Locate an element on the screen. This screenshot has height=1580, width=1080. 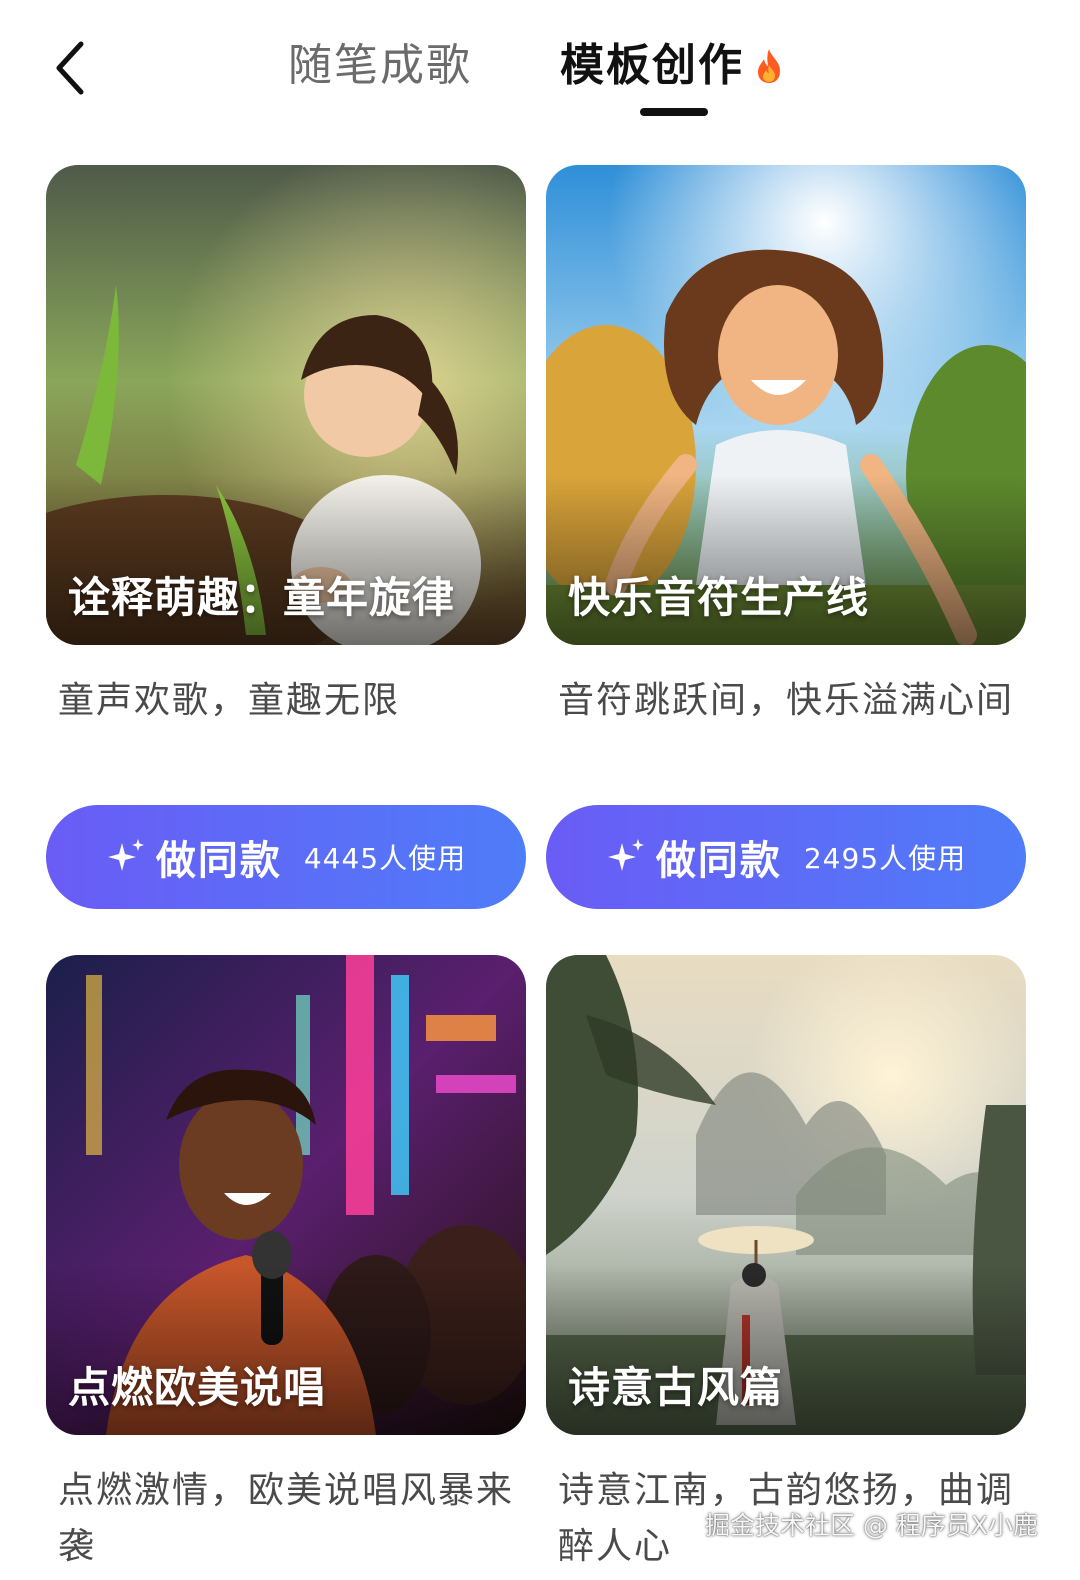
chevron-left-icon is located at coordinates (70, 68).